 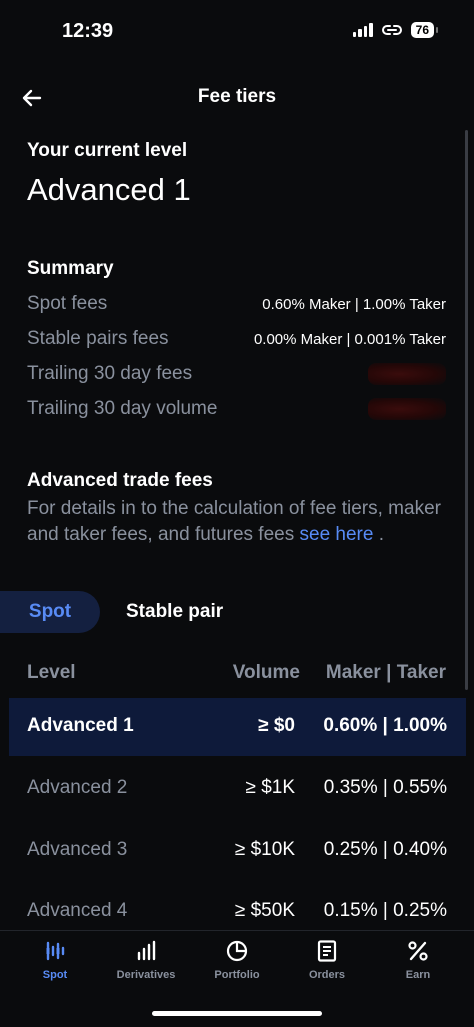 What do you see at coordinates (385, 910) in the screenshot?
I see `row-fees: 0.15% | 0.25%` at bounding box center [385, 910].